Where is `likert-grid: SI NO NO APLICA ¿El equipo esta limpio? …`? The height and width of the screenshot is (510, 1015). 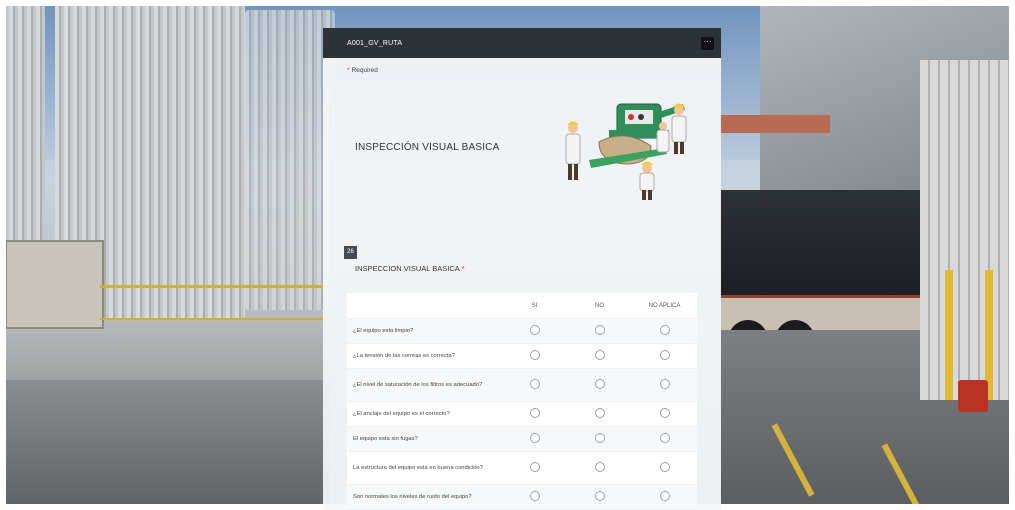 likert-grid: SI NO NO APLICA ¿El equipo esta limpio? … is located at coordinates (522, 401).